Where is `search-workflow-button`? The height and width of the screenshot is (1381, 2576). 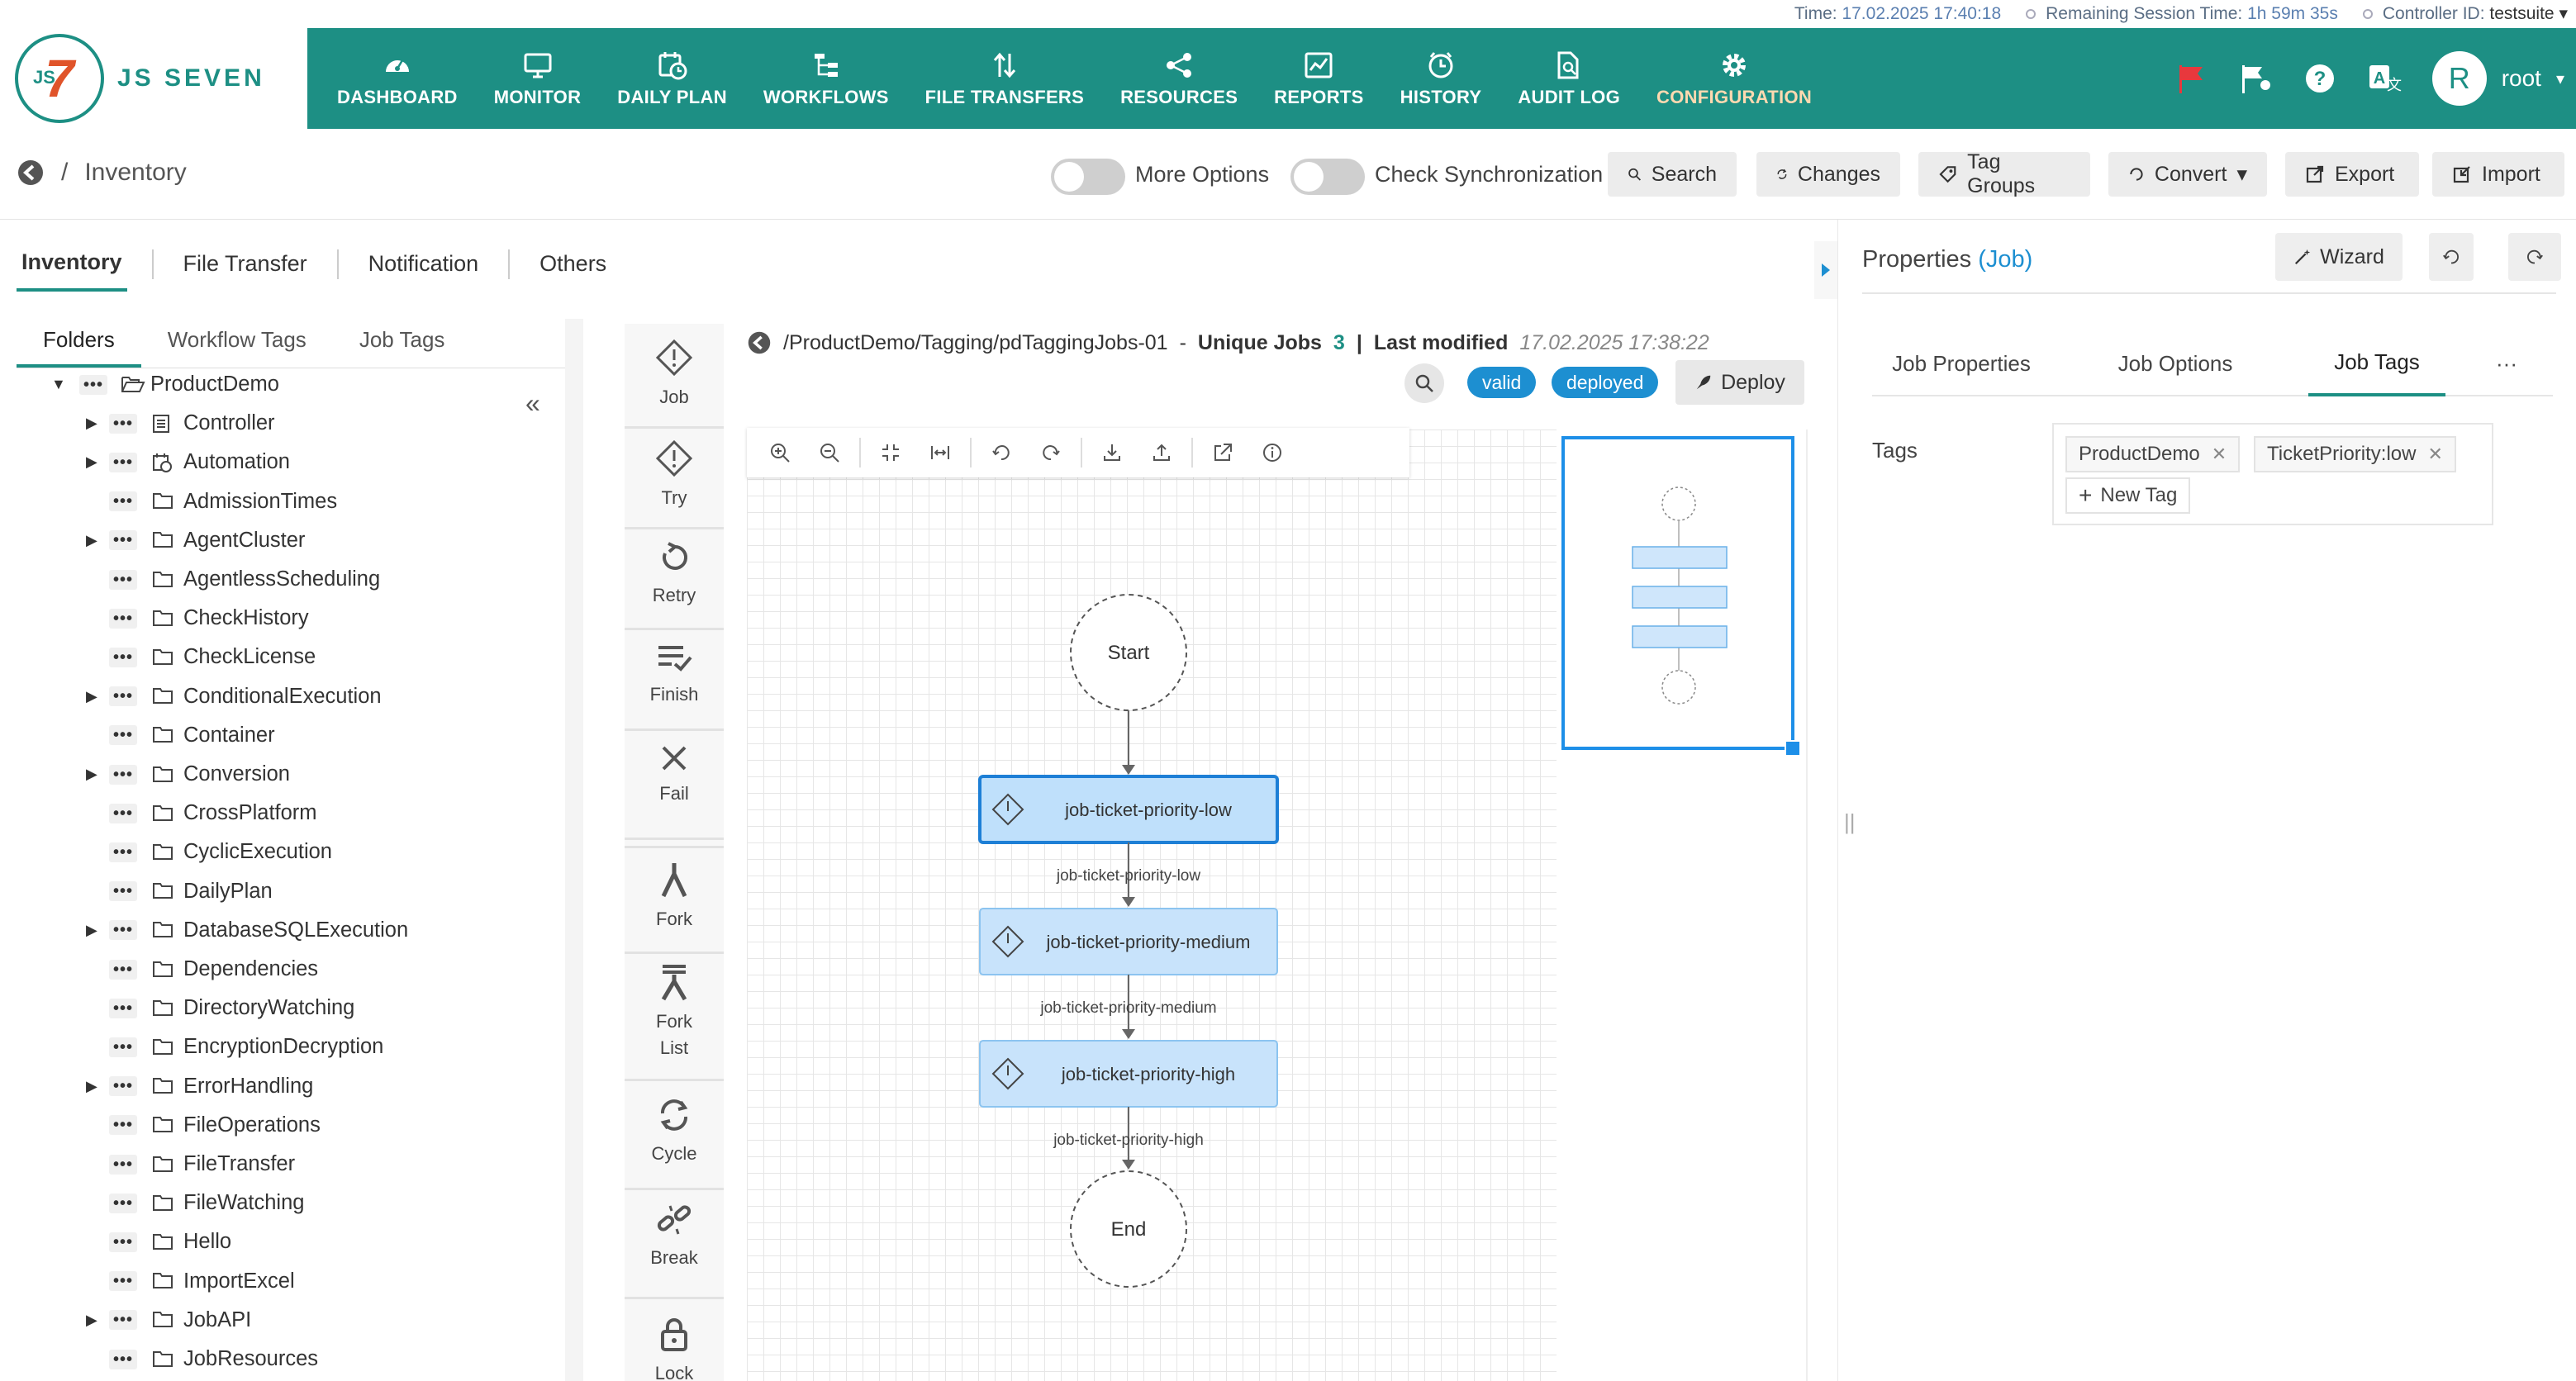
search-workflow-button is located at coordinates (1424, 383).